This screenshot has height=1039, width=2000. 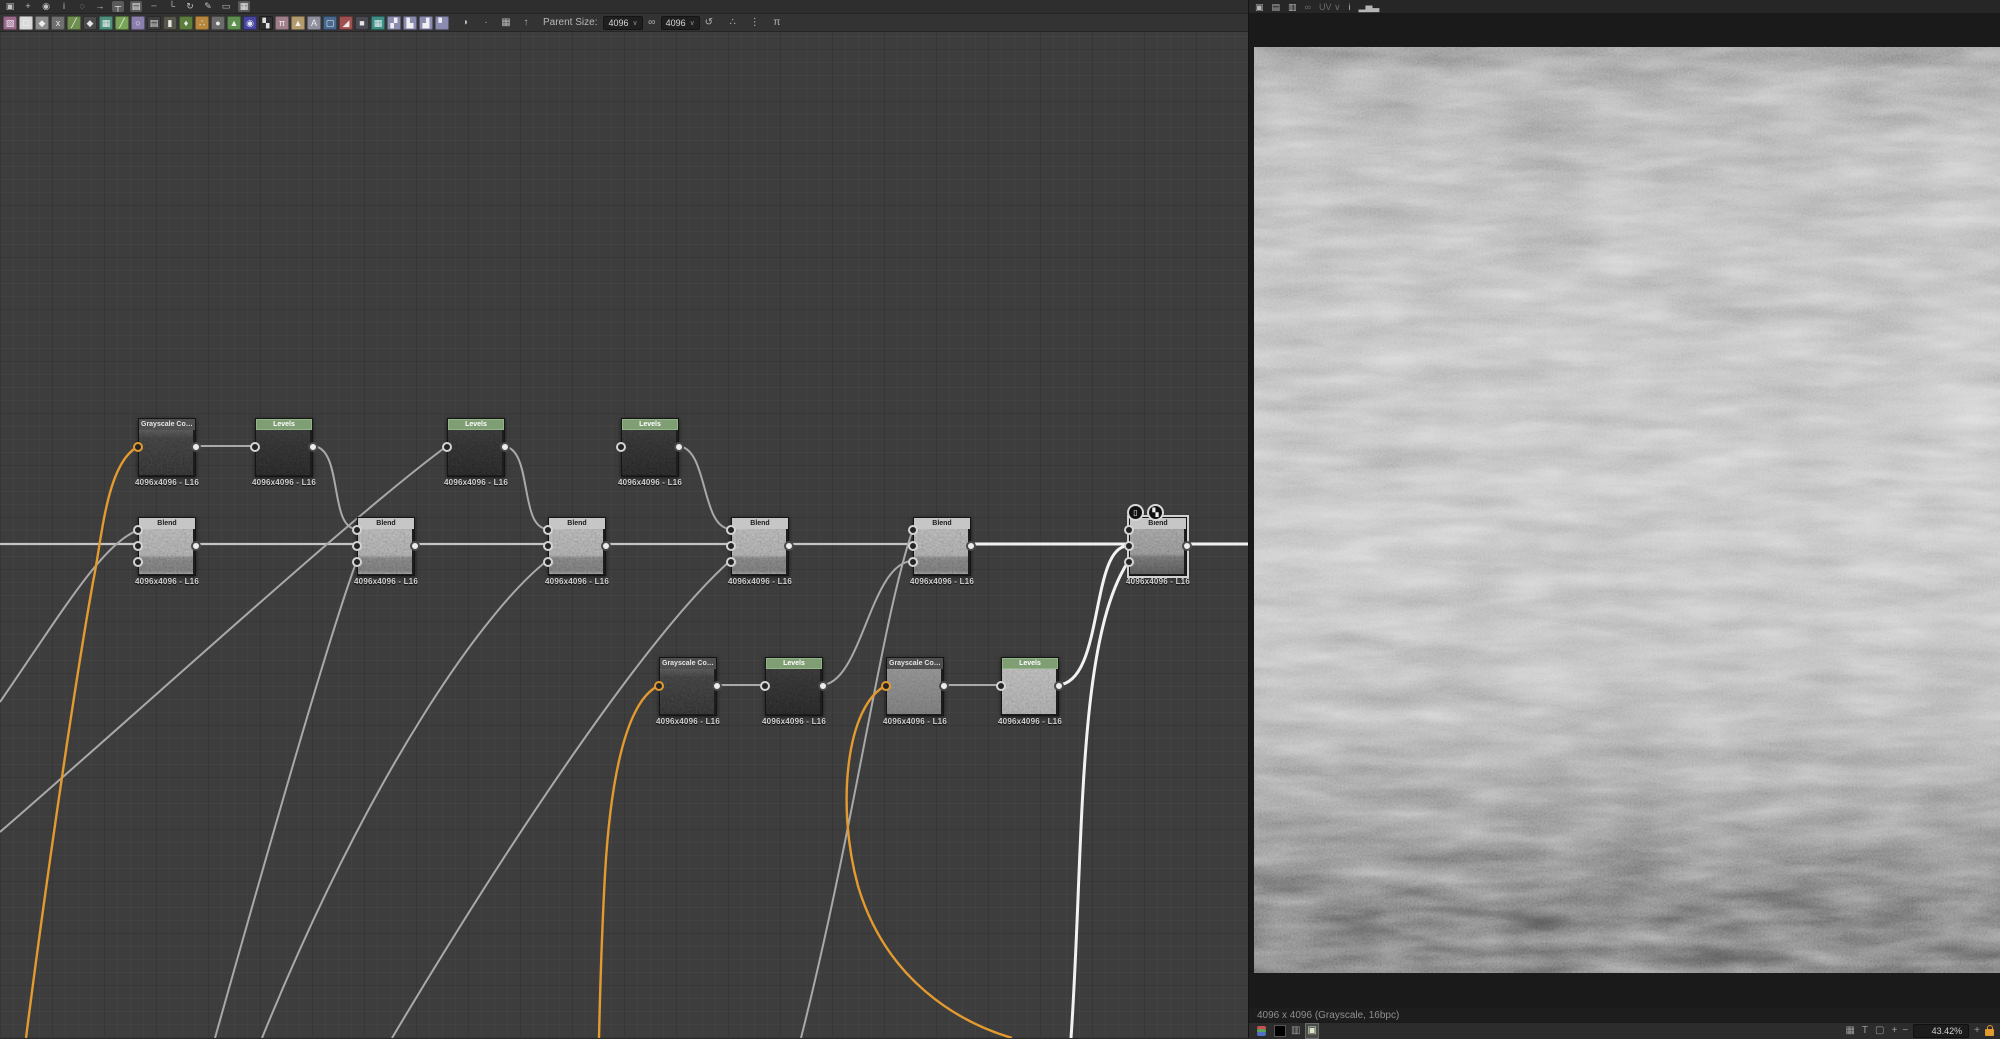 I want to click on bitmap-node-icon: ▨, so click(x=10, y=22).